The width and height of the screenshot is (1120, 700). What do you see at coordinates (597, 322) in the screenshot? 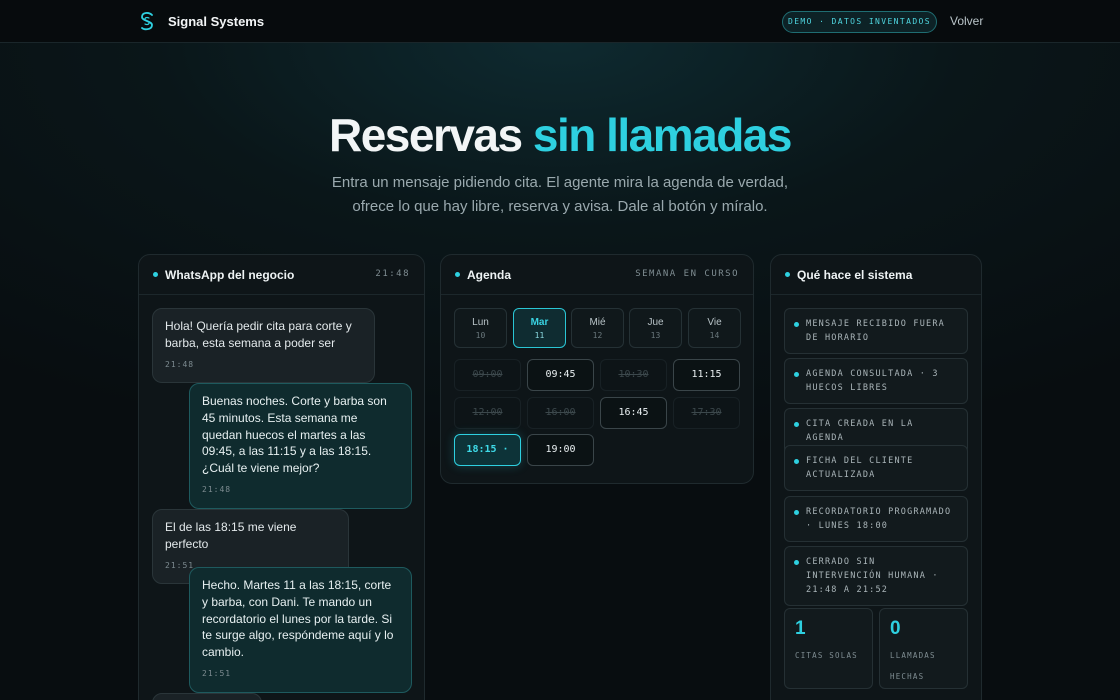
I see `day-name: Mié` at bounding box center [597, 322].